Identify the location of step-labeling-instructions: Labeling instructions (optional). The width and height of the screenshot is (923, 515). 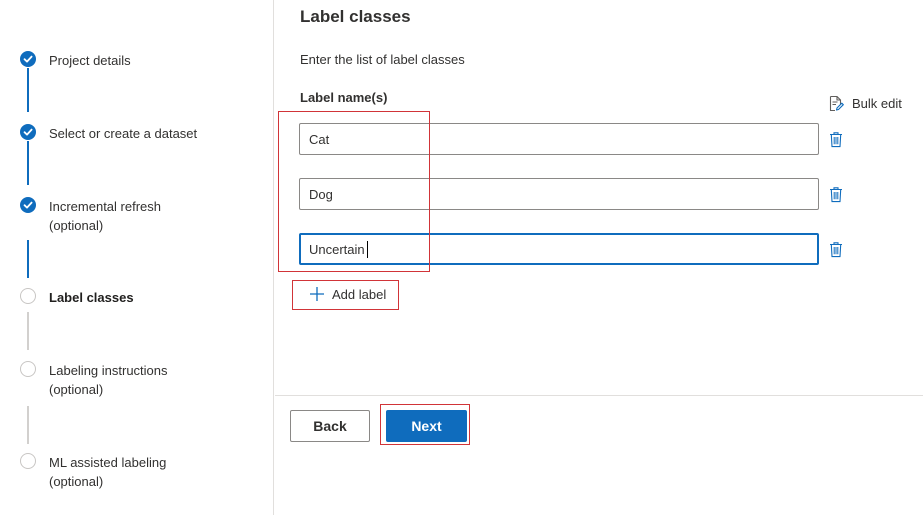
(145, 383).